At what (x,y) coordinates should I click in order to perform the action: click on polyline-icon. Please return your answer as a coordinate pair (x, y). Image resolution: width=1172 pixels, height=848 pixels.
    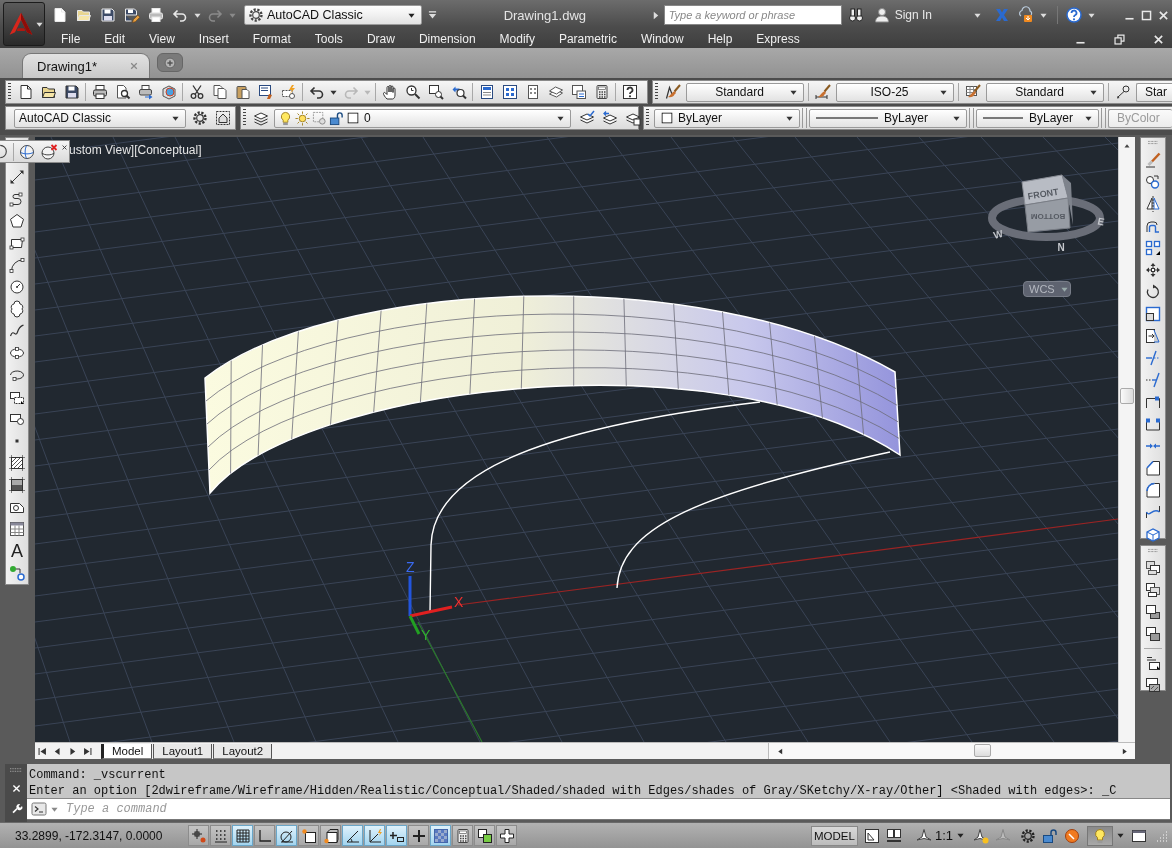
    Looking at the image, I should click on (17, 199).